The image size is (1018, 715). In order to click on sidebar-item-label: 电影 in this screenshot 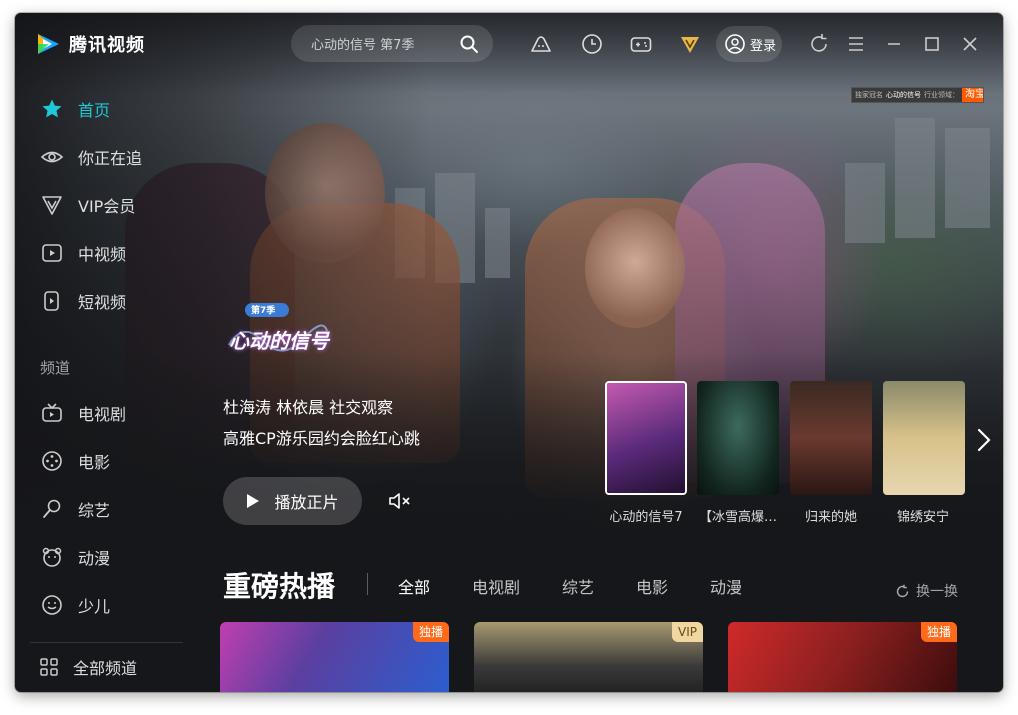, I will do `click(94, 462)`.